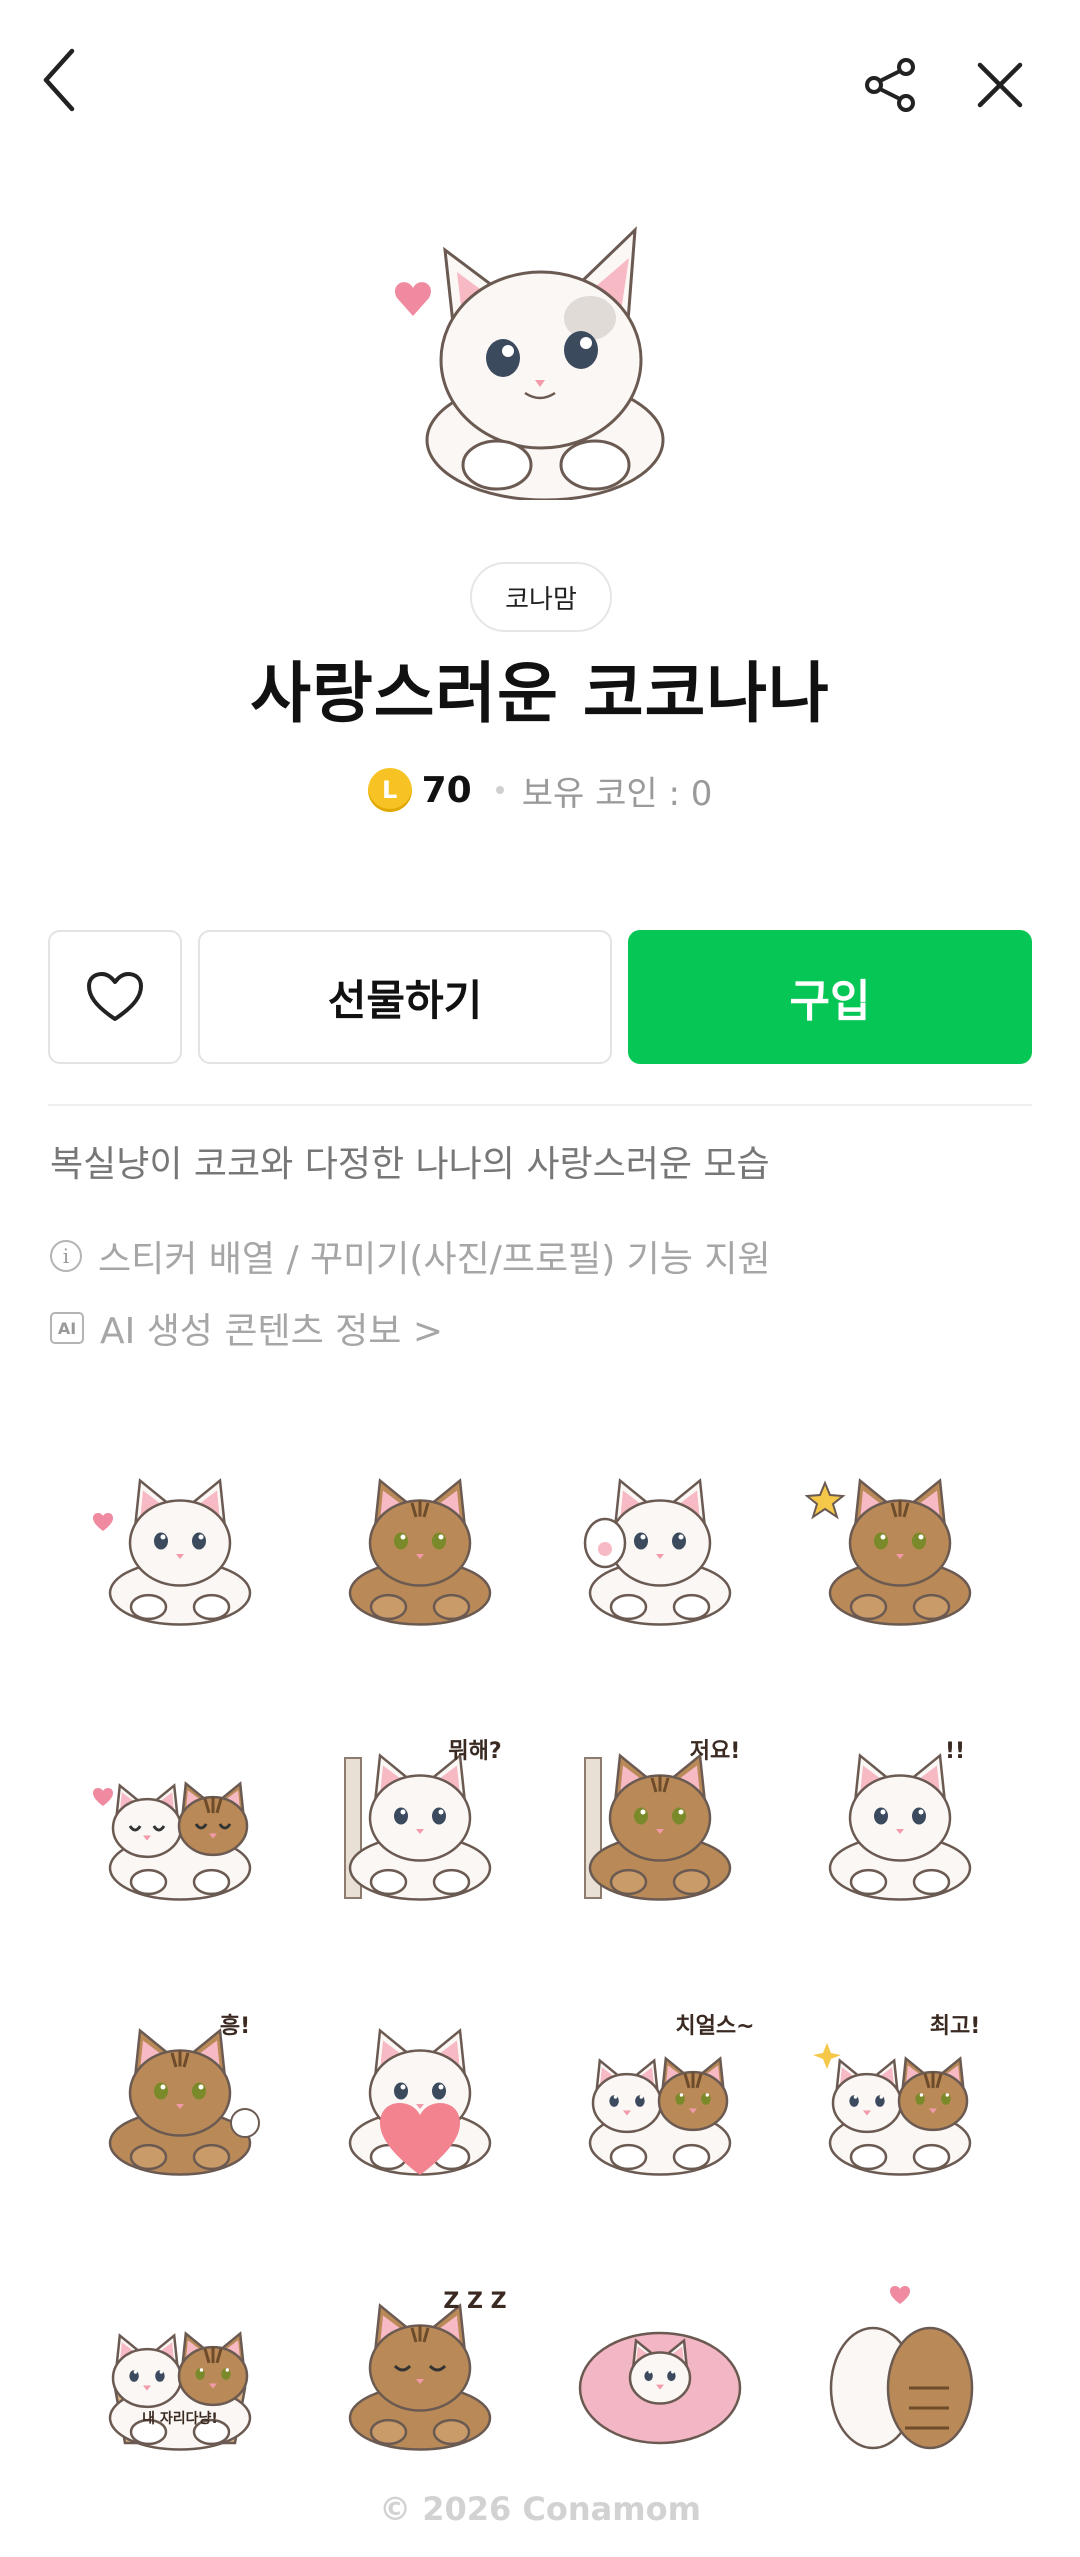 The image size is (1080, 2557). What do you see at coordinates (410, 1164) in the screenshot?
I see `sticker-description: 복실냥이 코코와 다정한 나나의 사랑스러운 모습` at bounding box center [410, 1164].